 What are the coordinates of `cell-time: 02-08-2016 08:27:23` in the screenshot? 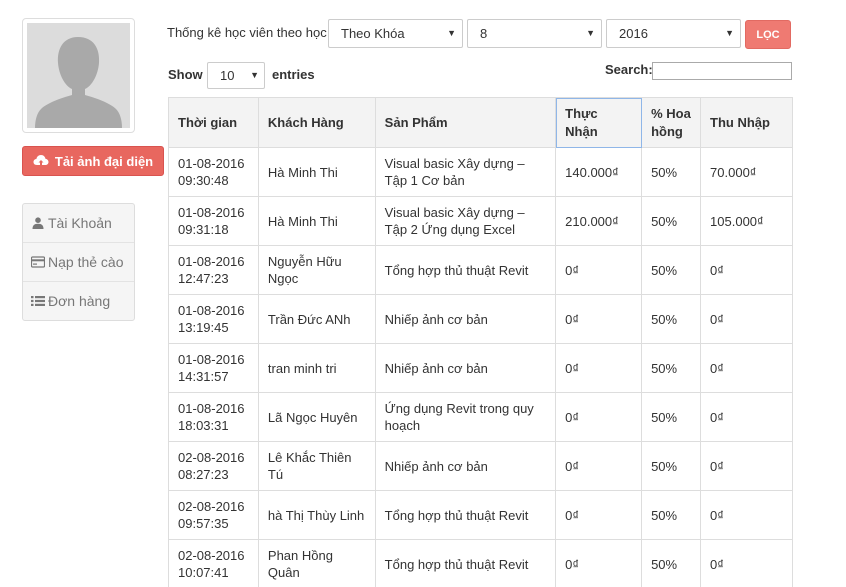 It's located at (213, 466).